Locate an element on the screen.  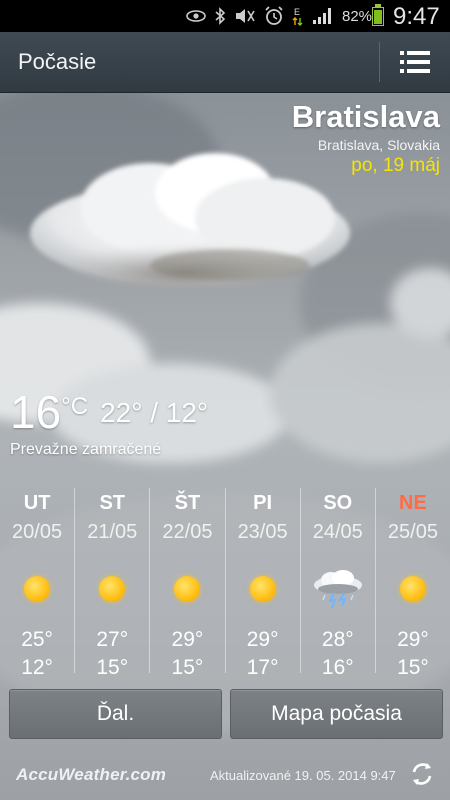
forecast-day-date: 23/05 is located at coordinates (262, 532).